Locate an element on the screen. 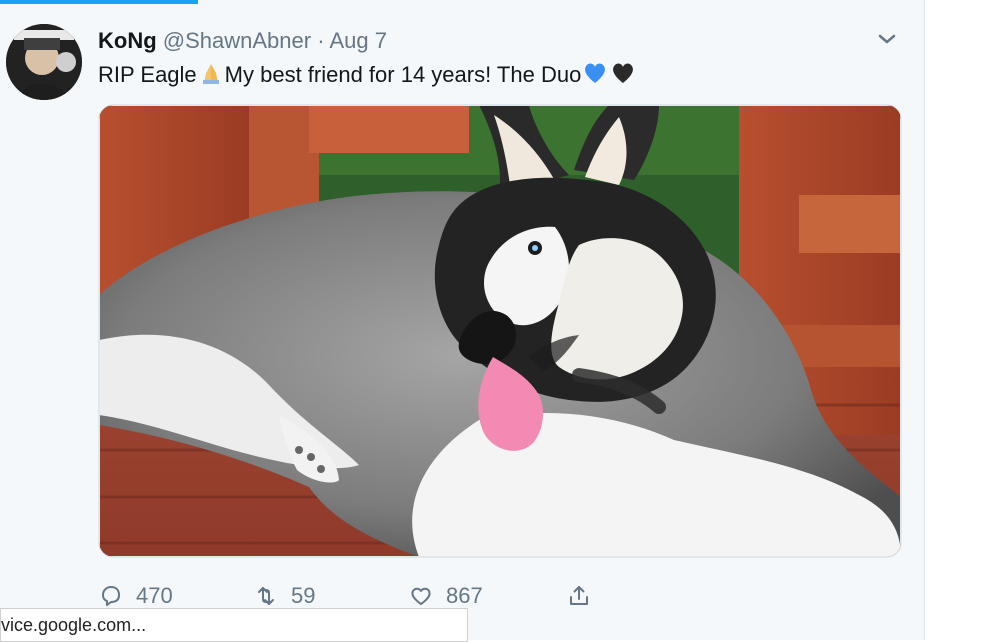  tweet-text-part-1: RIP Eagle is located at coordinates (147, 74).